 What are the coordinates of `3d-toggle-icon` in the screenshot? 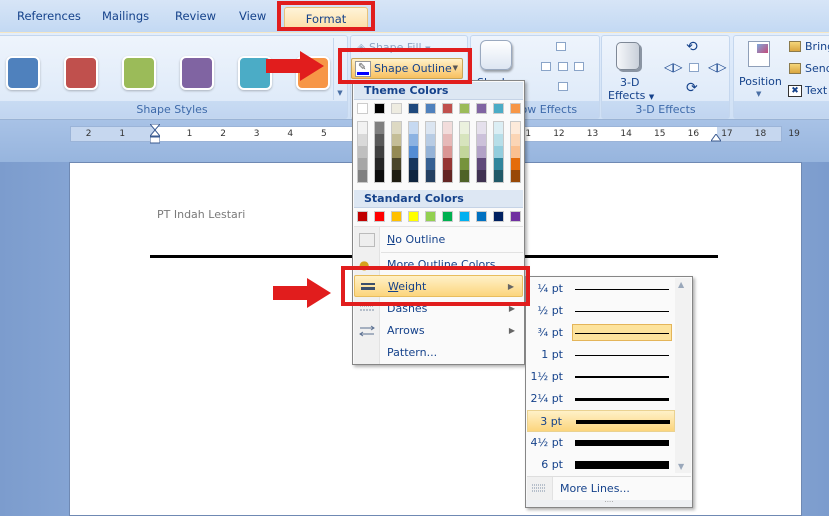 It's located at (694, 67).